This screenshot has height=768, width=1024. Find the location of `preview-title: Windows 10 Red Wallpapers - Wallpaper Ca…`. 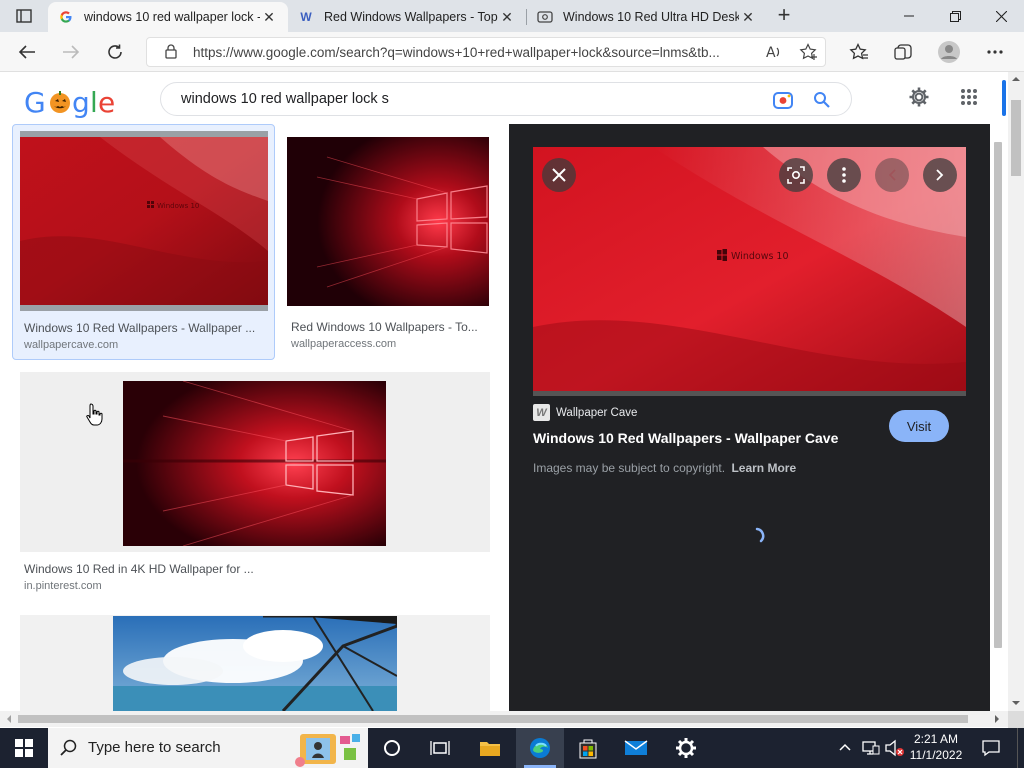

preview-title: Windows 10 Red Wallpapers - Wallpaper Ca… is located at coordinates (685, 438).